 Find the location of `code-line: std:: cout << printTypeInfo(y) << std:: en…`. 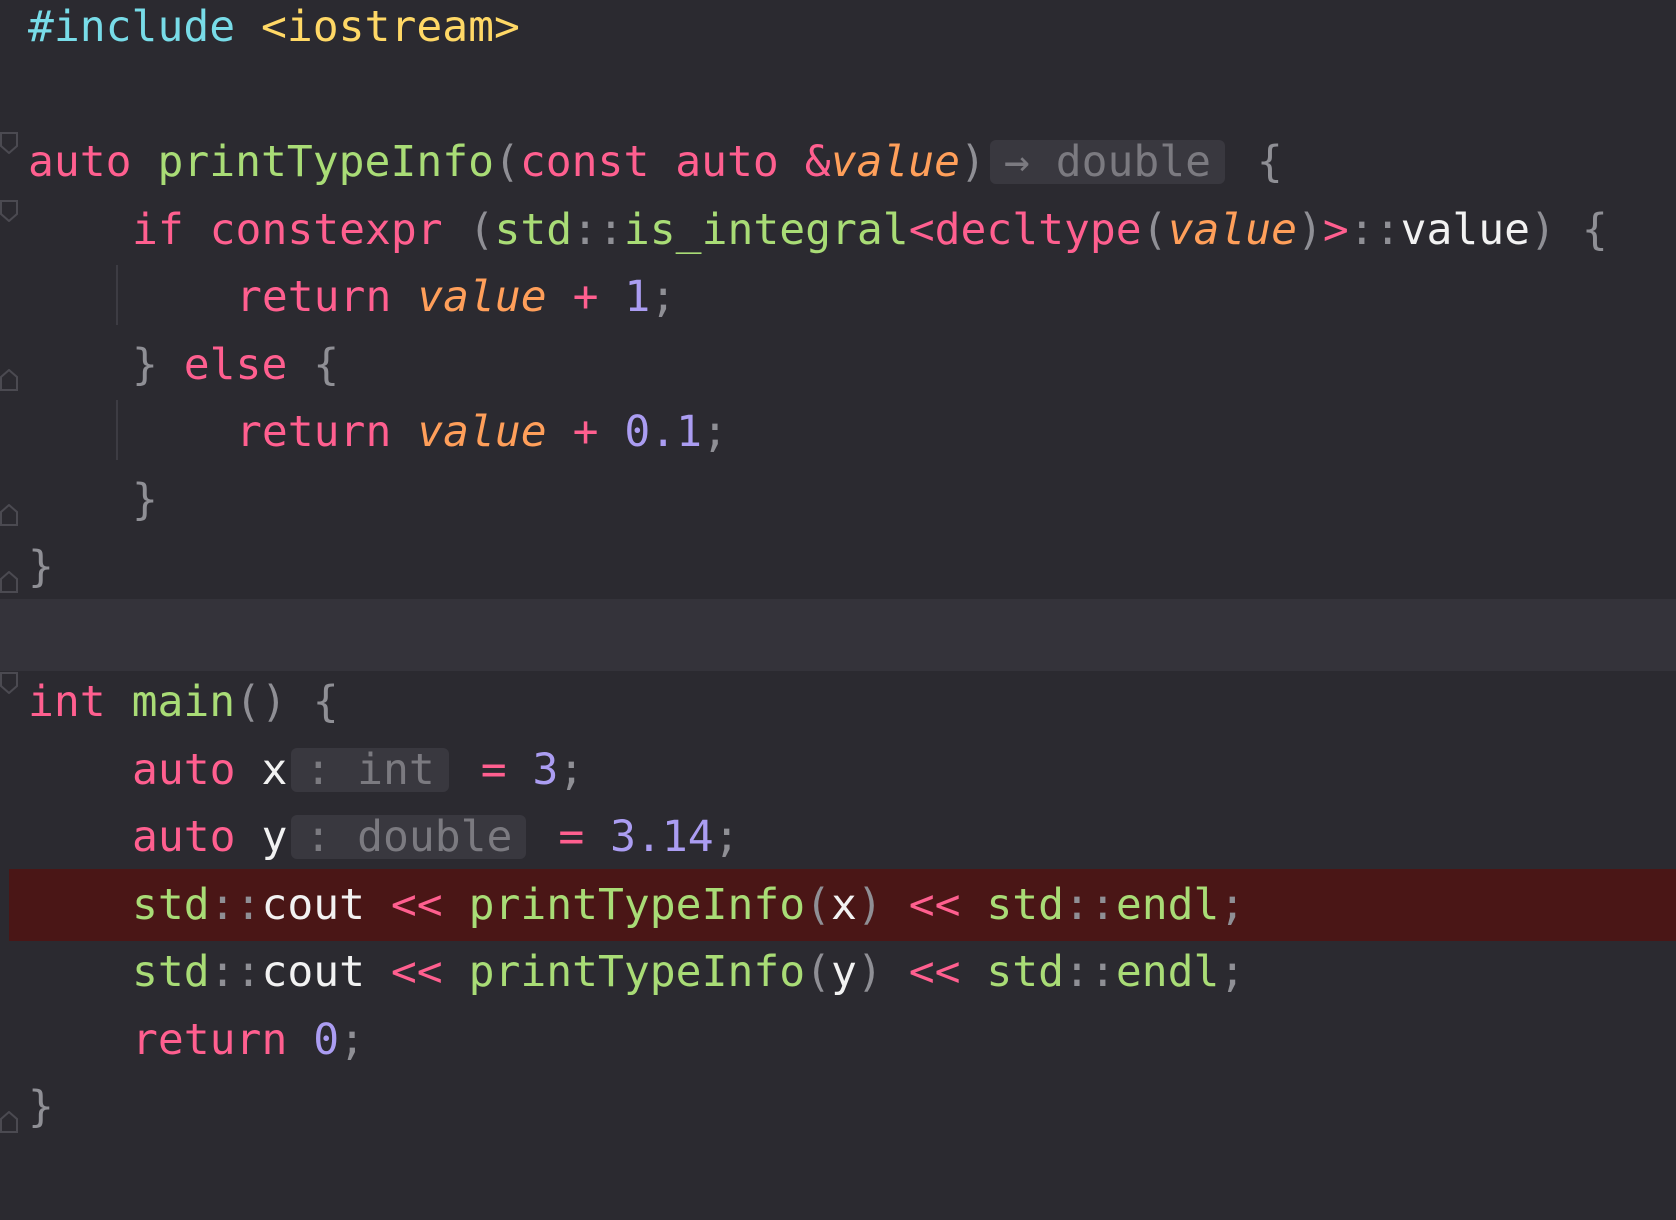

code-line: std:: cout << printTypeInfo(y) << std:: en… is located at coordinates (838, 972).